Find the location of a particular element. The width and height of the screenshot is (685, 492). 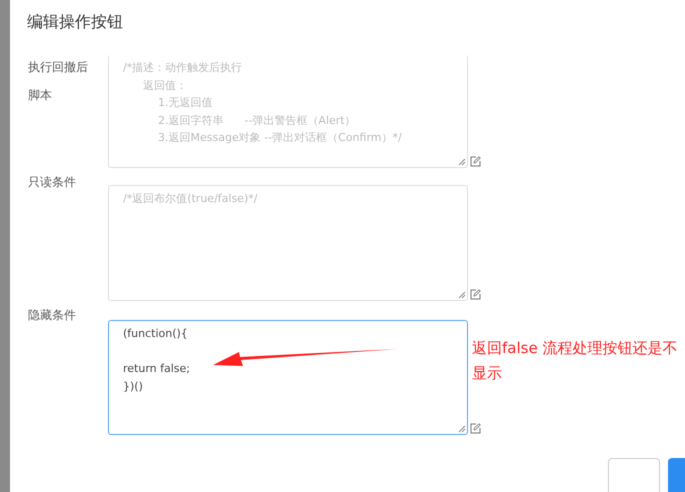

input-field: (function(){ return false; })() is located at coordinates (288, 377).